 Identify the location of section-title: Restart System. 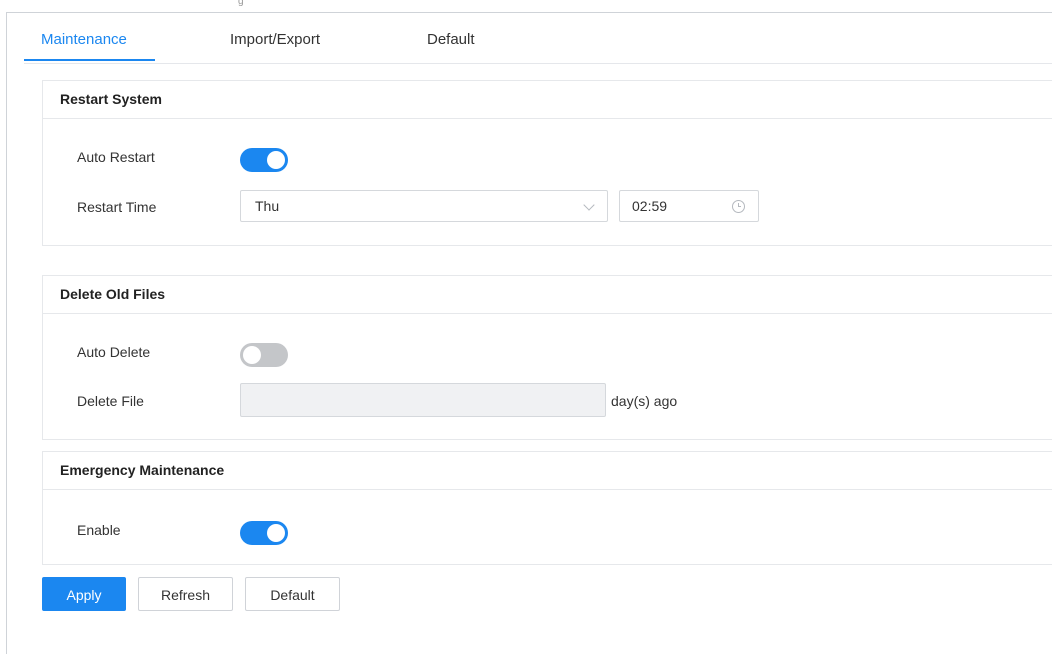
(547, 100).